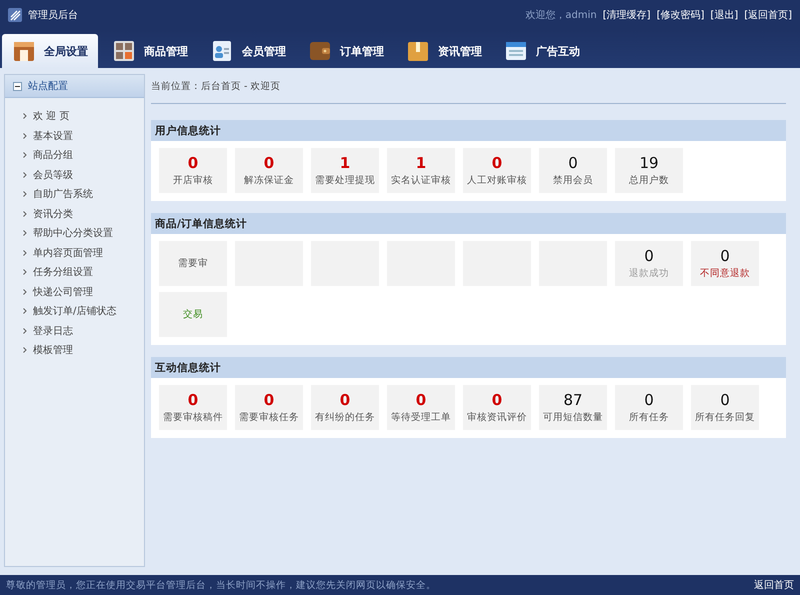 The height and width of the screenshot is (595, 800). I want to click on nav-tab: 订单管理, so click(346, 51).